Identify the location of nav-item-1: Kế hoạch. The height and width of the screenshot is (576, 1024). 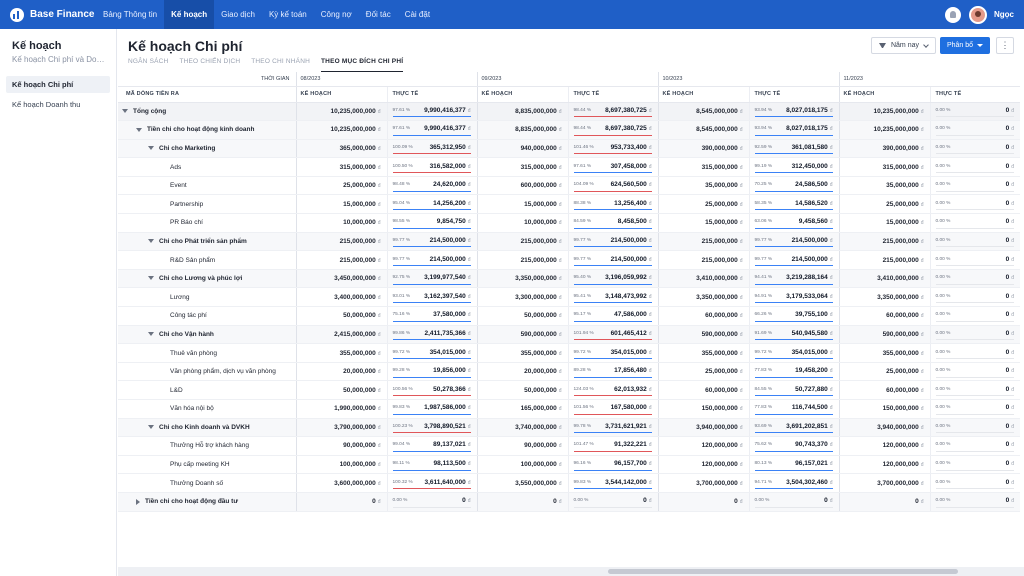
(189, 14).